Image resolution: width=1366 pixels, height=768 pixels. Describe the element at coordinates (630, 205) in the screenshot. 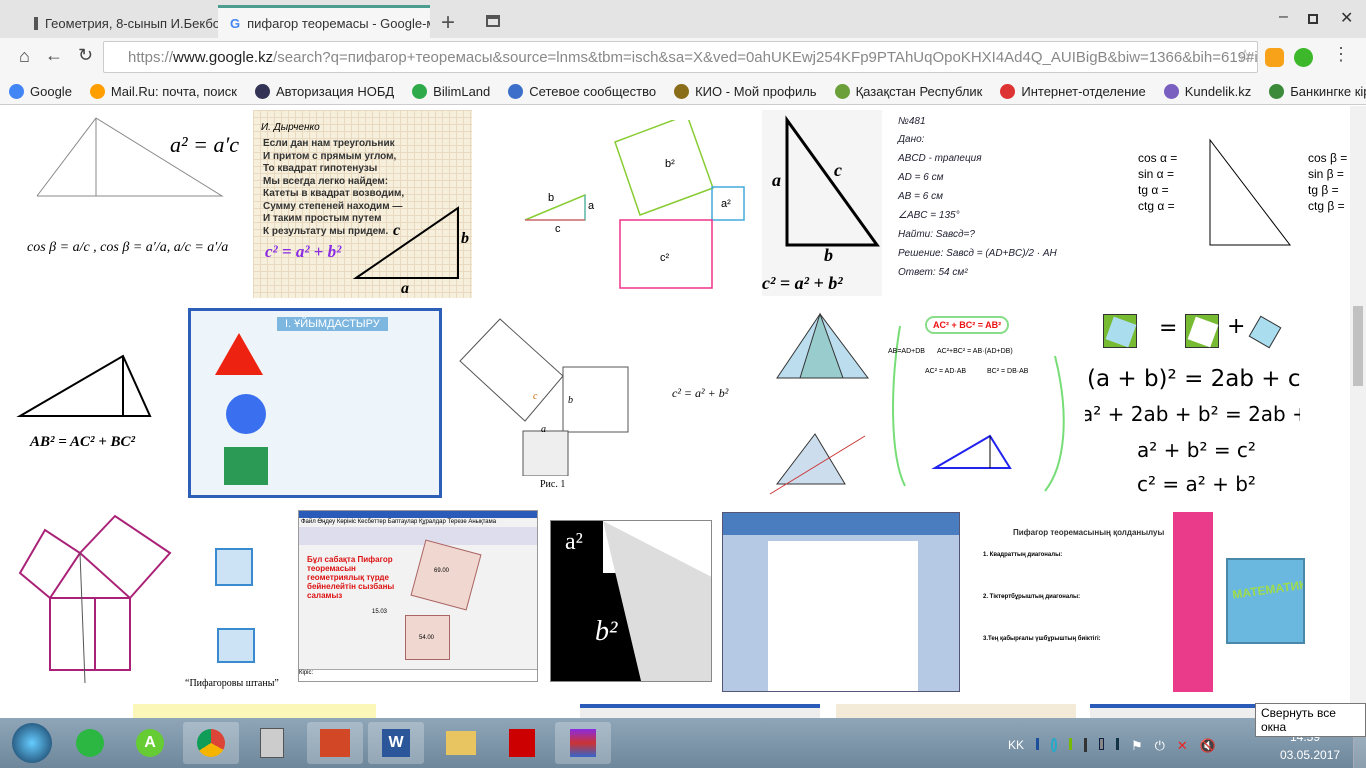

I see `image-result: b² a² c² a b c` at that location.